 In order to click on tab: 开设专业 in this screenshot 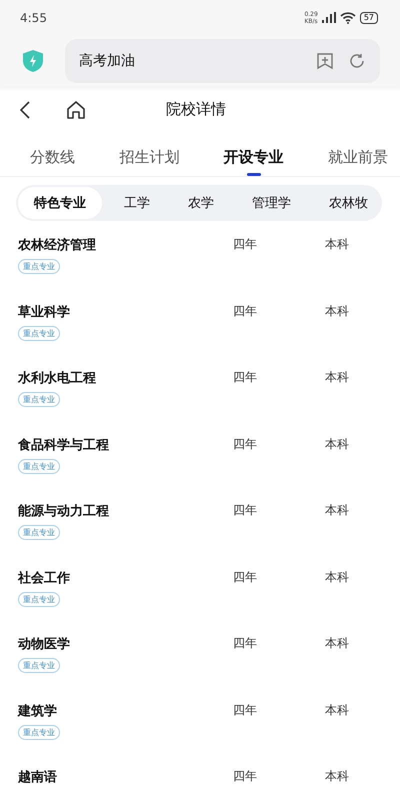, I will do `click(254, 162)`.